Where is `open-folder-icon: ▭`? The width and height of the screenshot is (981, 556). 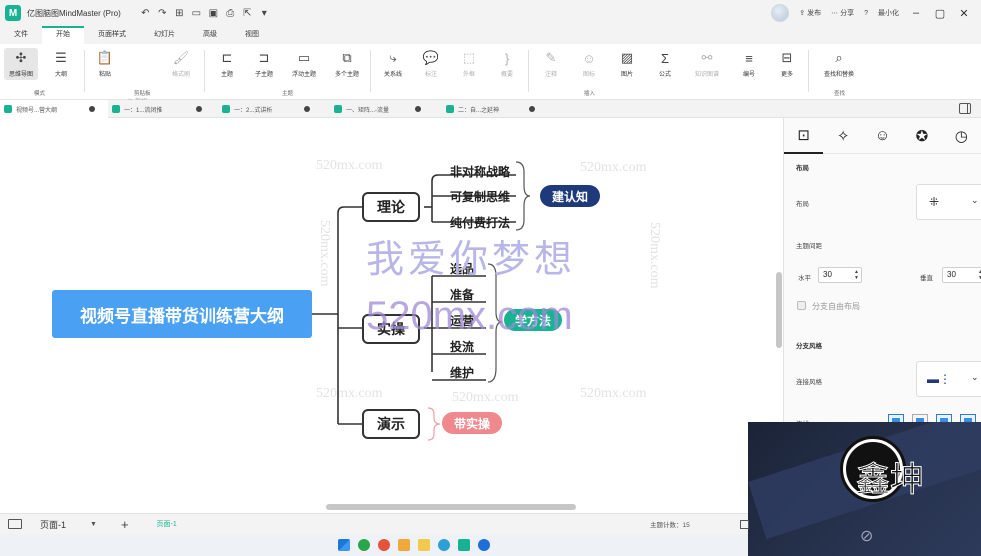 open-folder-icon: ▭ is located at coordinates (196, 13).